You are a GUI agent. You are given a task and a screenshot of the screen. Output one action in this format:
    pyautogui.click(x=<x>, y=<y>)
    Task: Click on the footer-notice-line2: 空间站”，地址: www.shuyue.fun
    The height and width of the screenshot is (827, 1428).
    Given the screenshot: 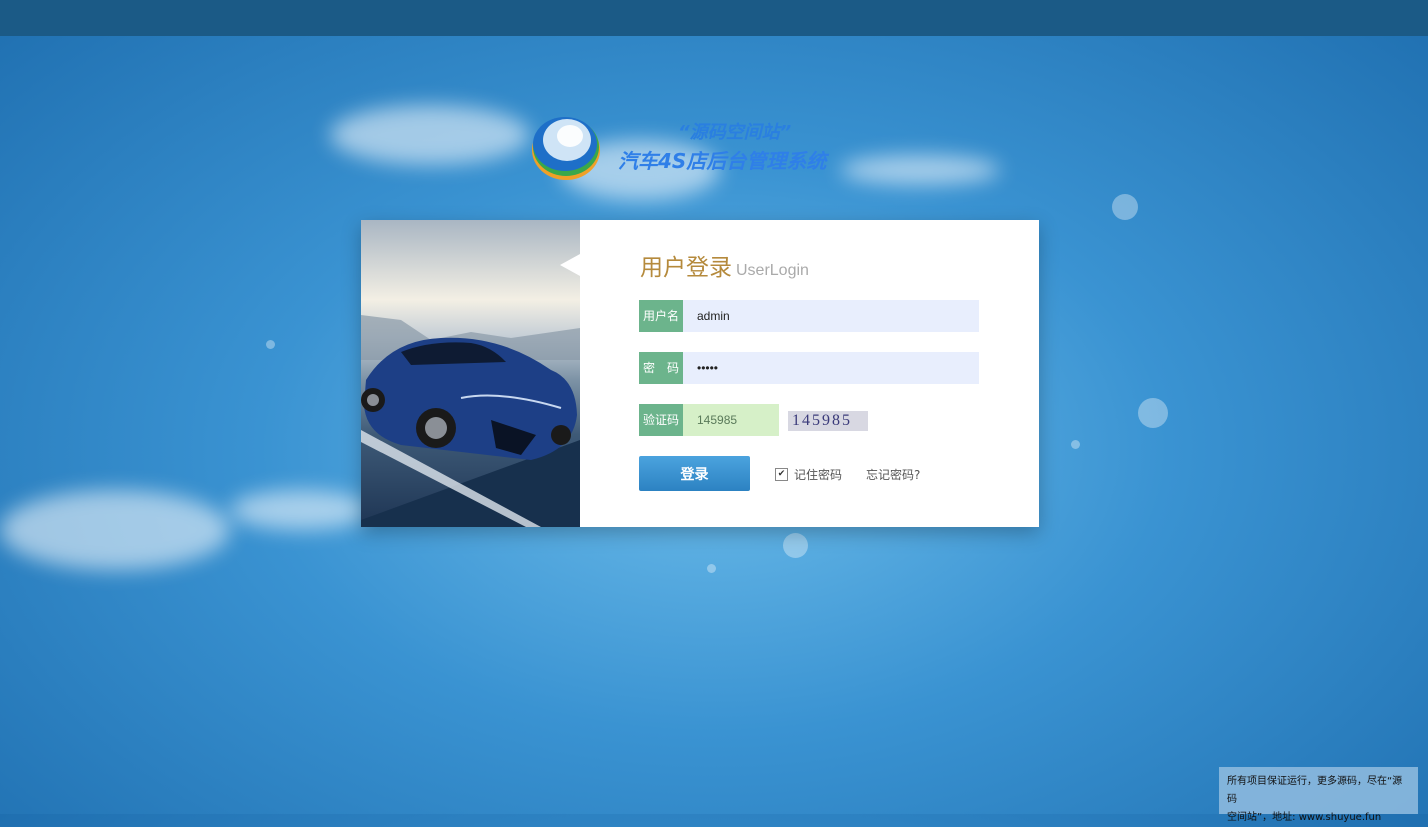 What is the action you would take?
    pyautogui.click(x=1318, y=818)
    